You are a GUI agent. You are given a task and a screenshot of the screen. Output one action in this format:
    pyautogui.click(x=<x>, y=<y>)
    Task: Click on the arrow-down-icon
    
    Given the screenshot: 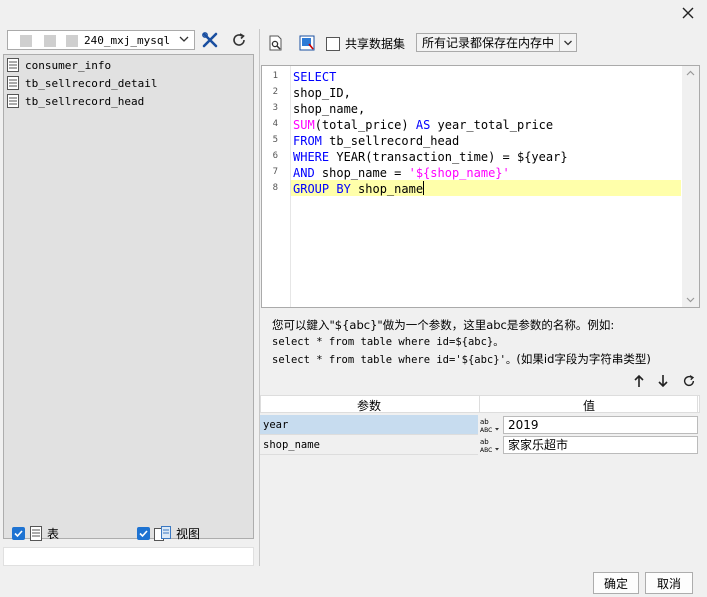 What is the action you would take?
    pyautogui.click(x=663, y=381)
    